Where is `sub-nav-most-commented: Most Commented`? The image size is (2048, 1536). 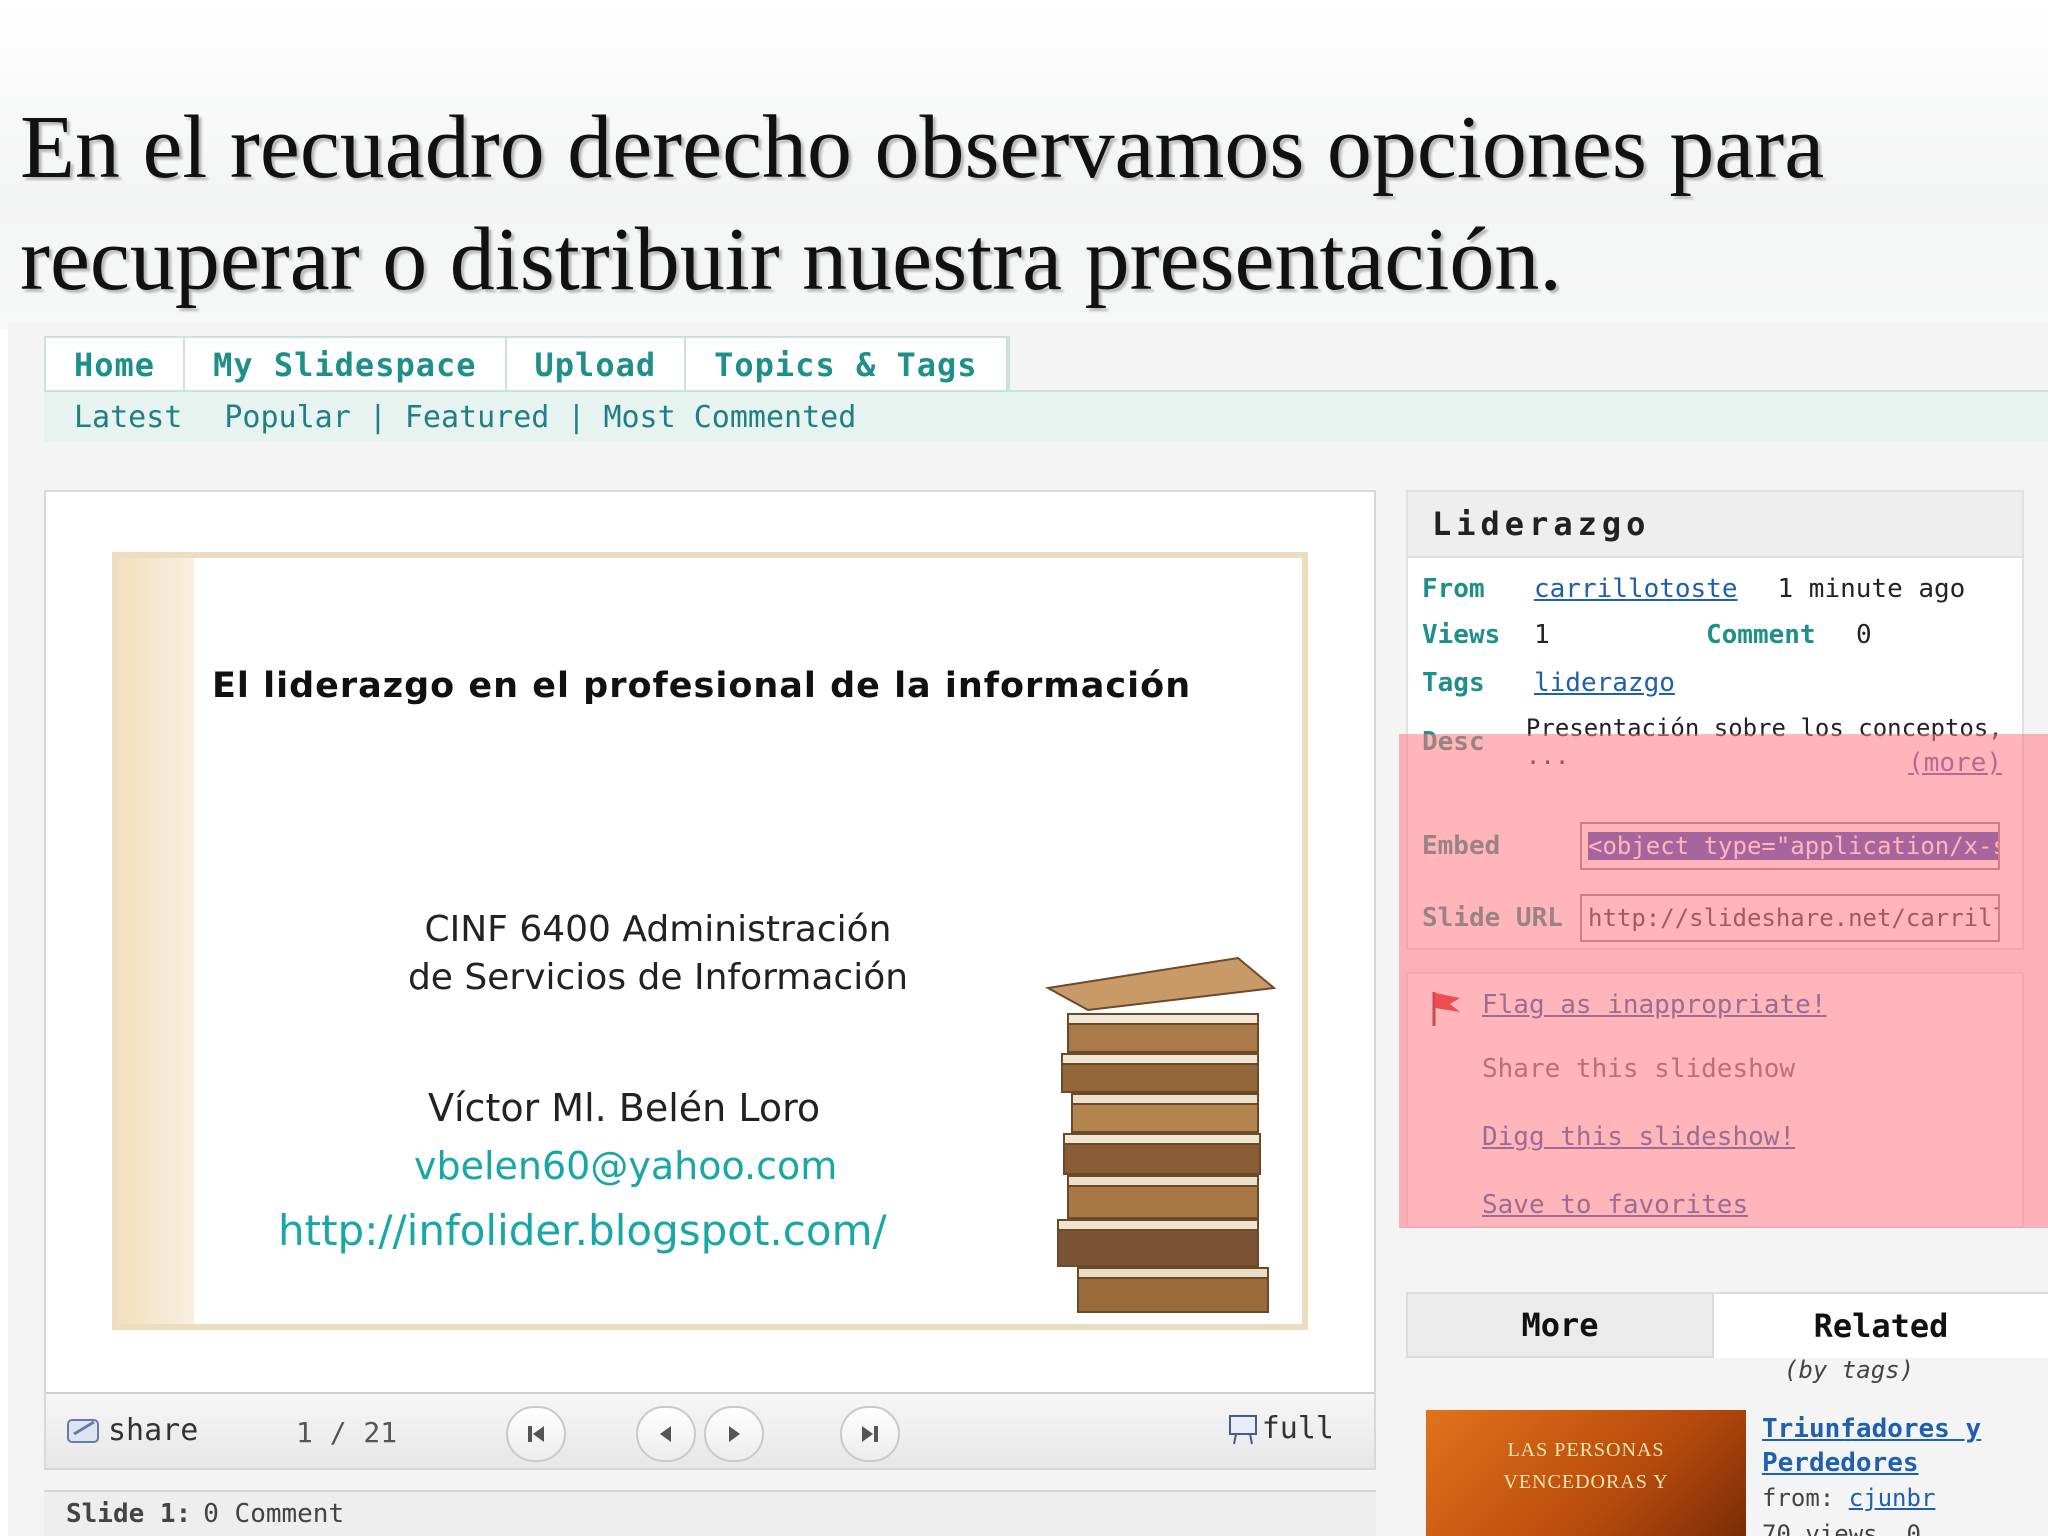 sub-nav-most-commented: Most Commented is located at coordinates (729, 417).